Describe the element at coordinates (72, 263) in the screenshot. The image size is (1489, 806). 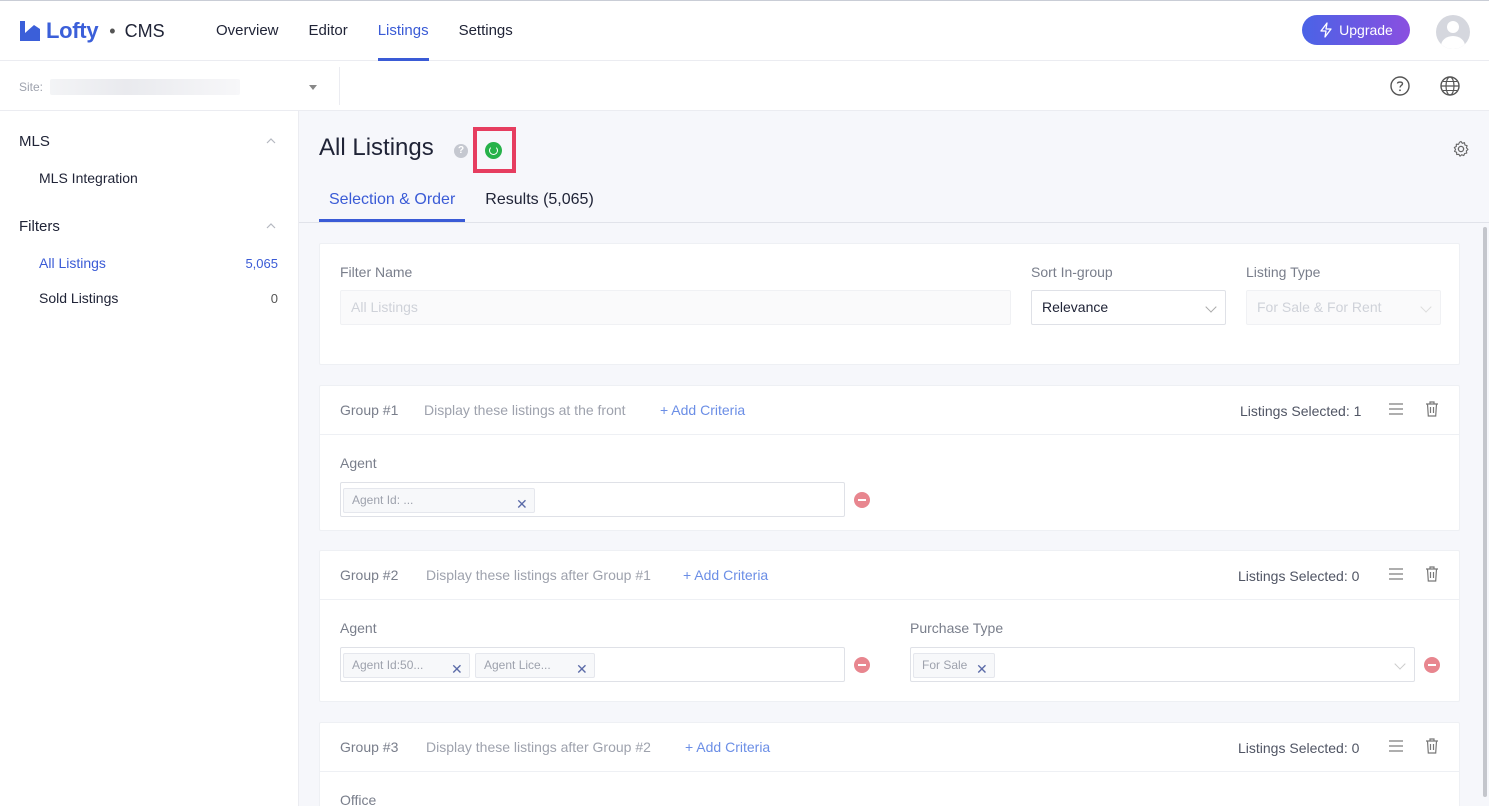
I see `sidebar-item-all-listings: All Listings` at that location.